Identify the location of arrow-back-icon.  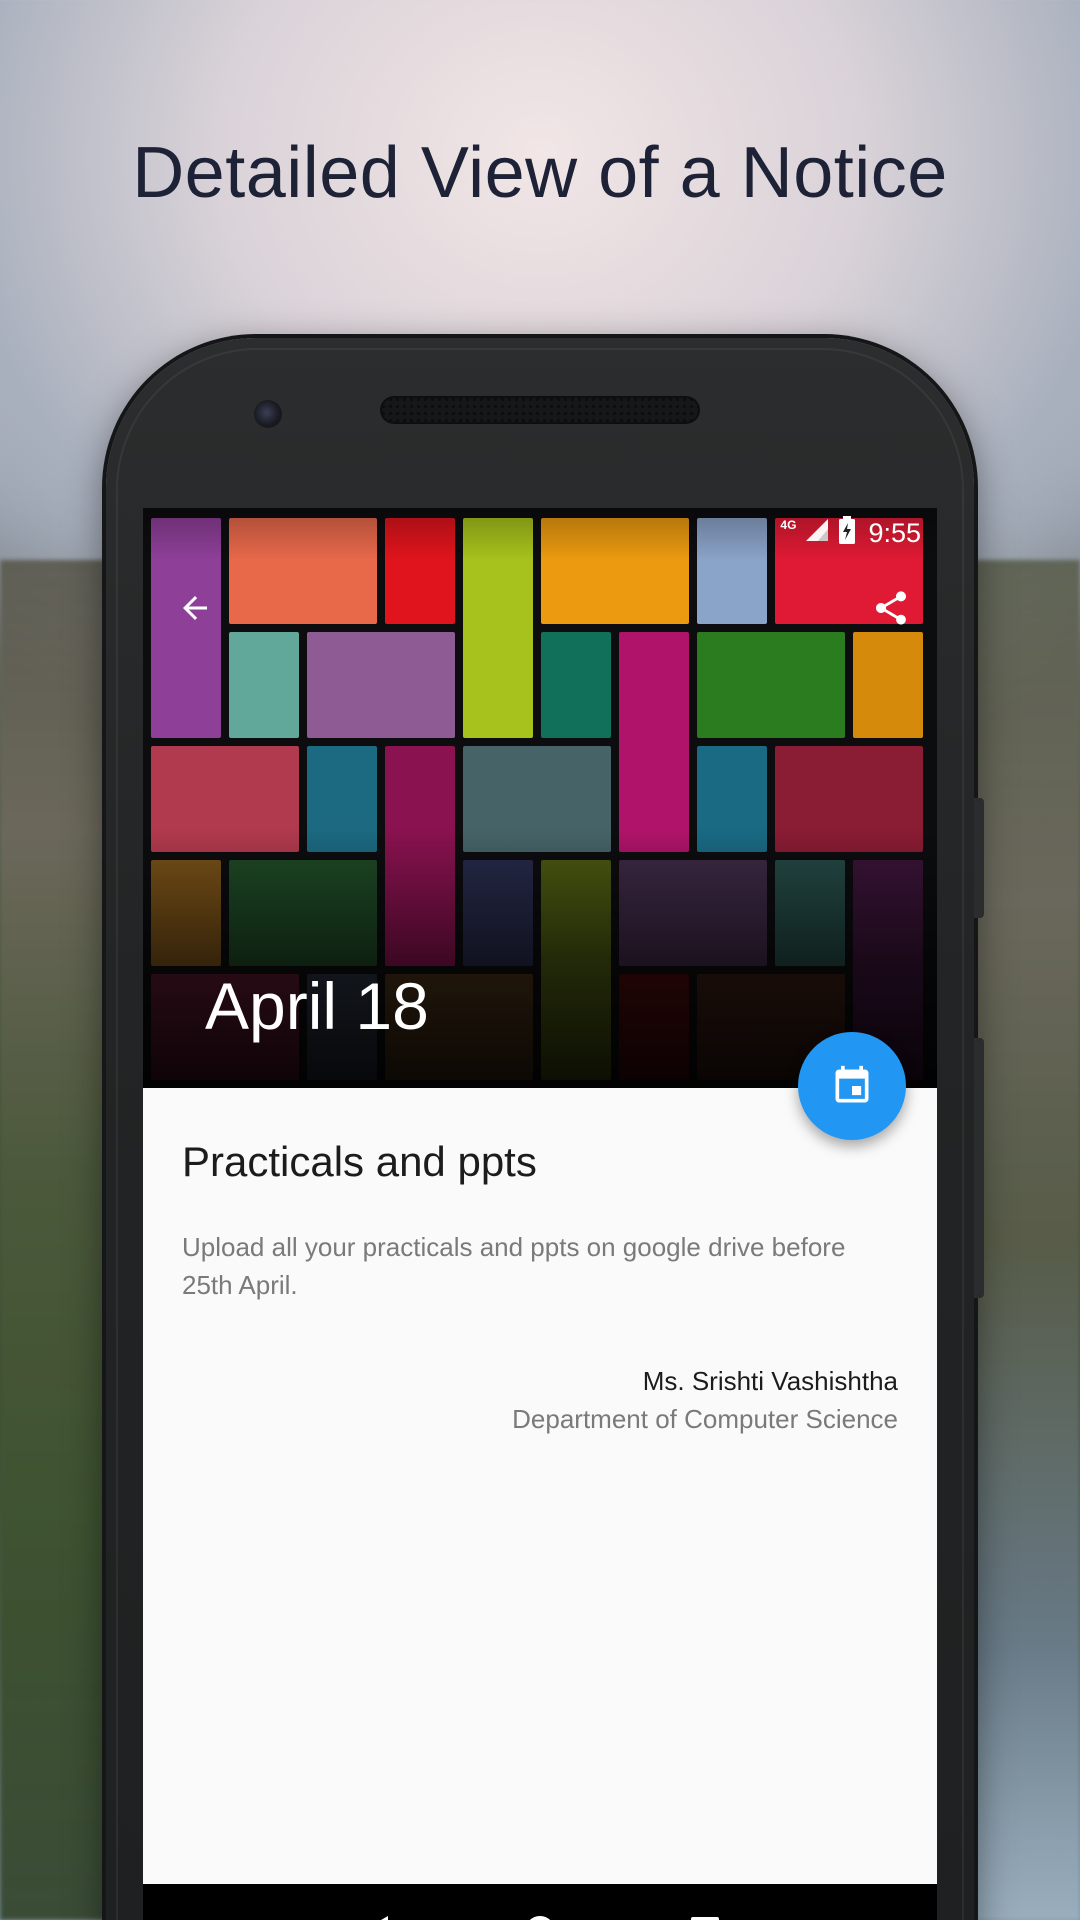
(195, 608).